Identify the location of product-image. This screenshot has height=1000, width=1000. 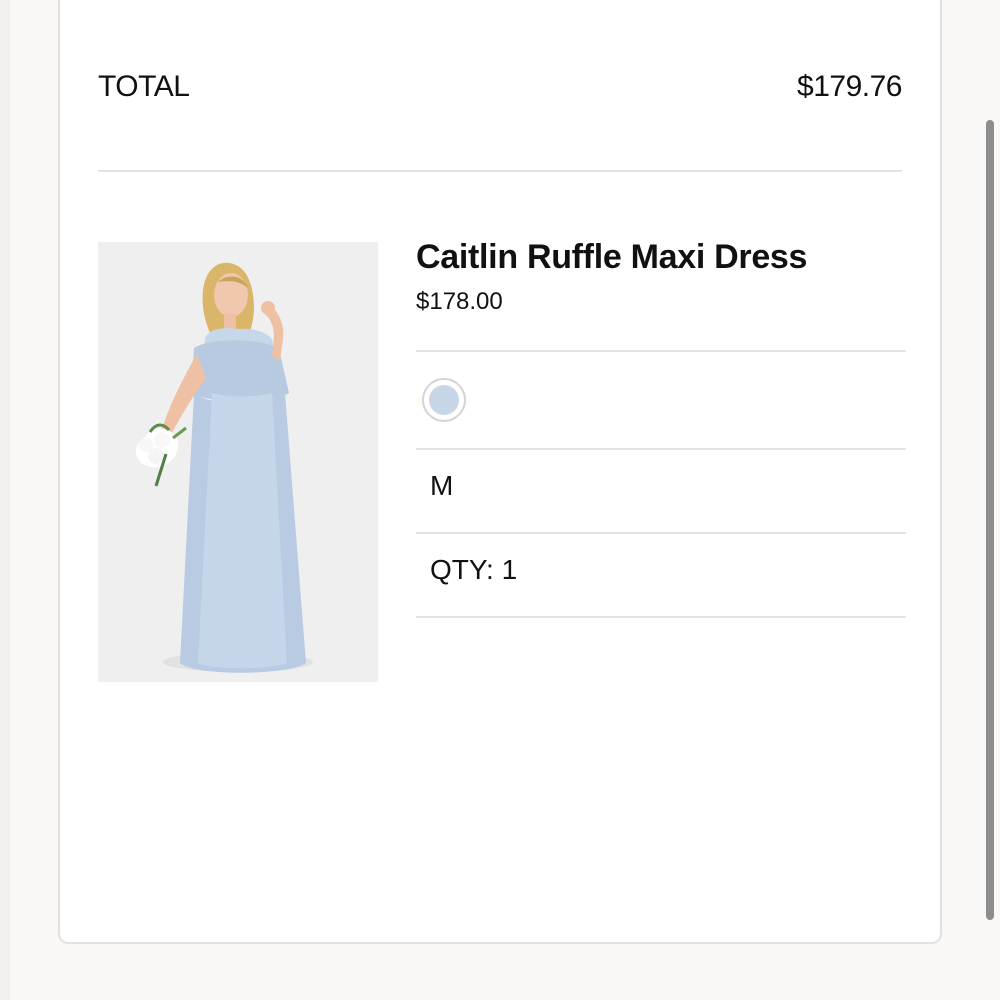
(238, 462).